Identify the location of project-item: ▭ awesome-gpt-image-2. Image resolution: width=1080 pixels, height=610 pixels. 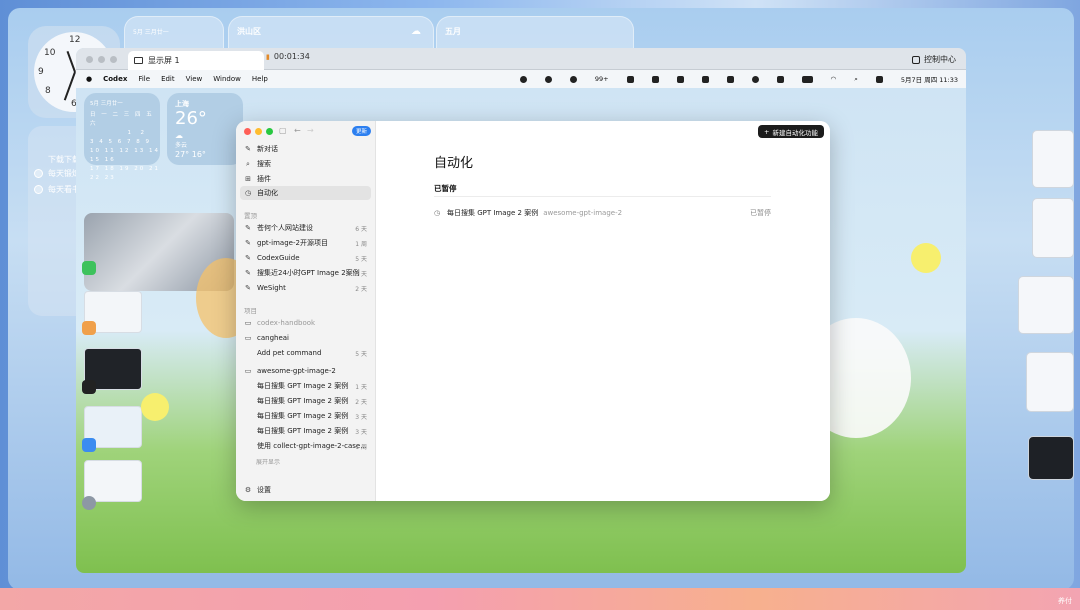
(305, 371).